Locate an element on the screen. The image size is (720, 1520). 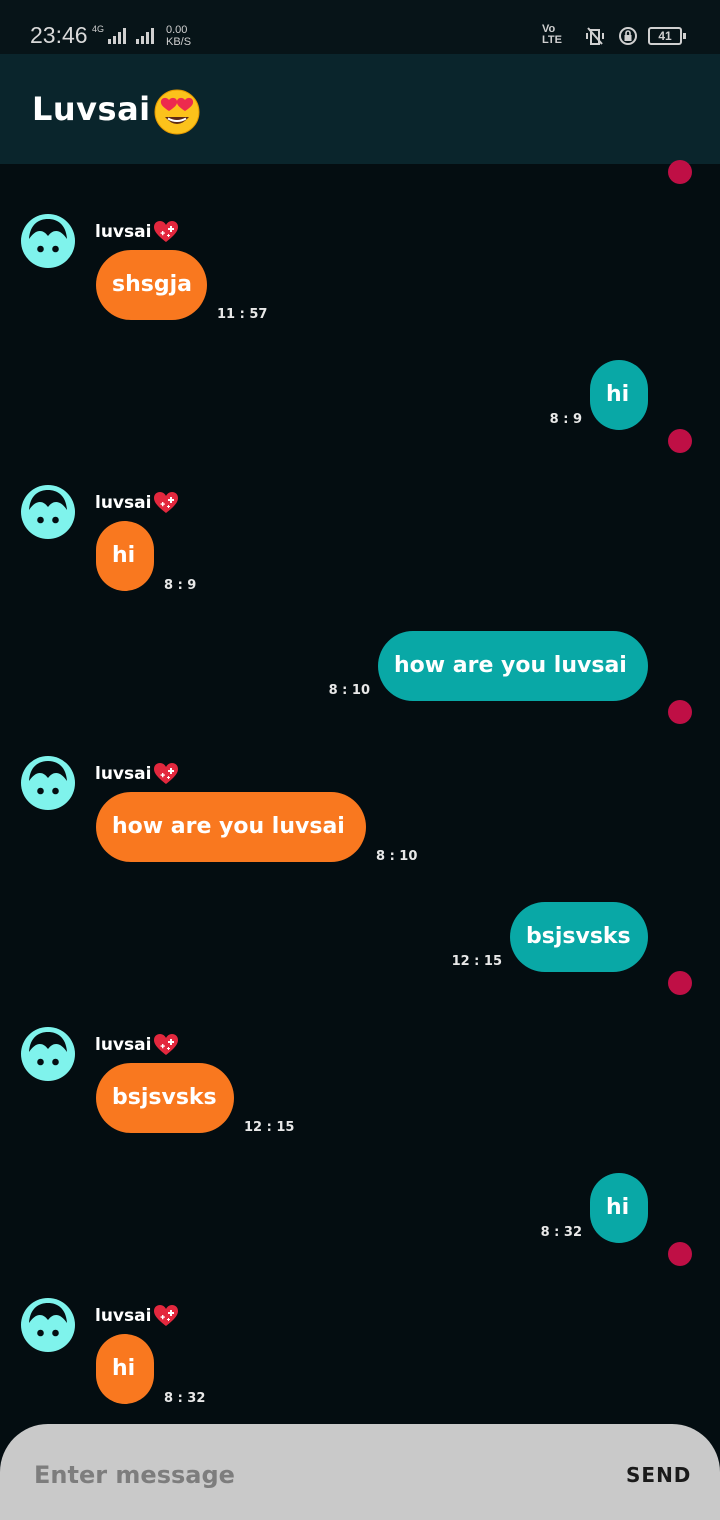
signal-icon is located at coordinates (119, 36).